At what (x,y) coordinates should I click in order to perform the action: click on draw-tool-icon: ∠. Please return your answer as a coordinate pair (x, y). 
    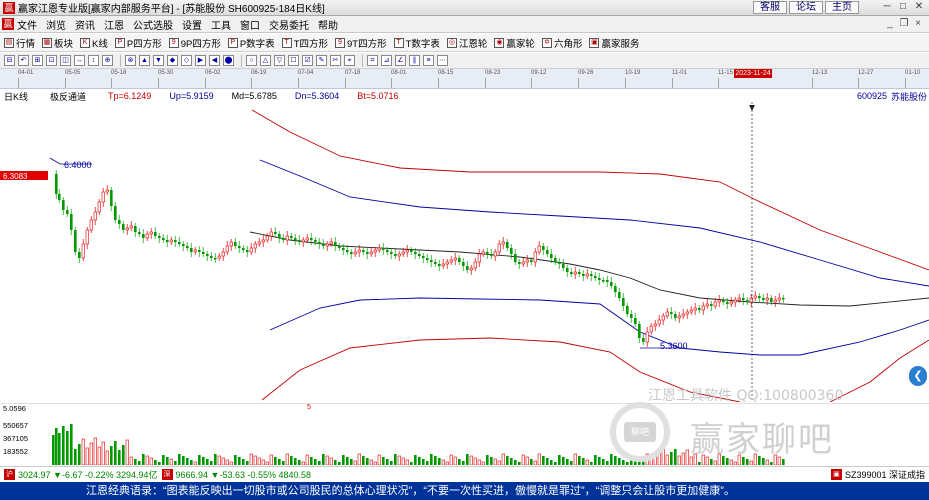
    Looking at the image, I should click on (400, 60).